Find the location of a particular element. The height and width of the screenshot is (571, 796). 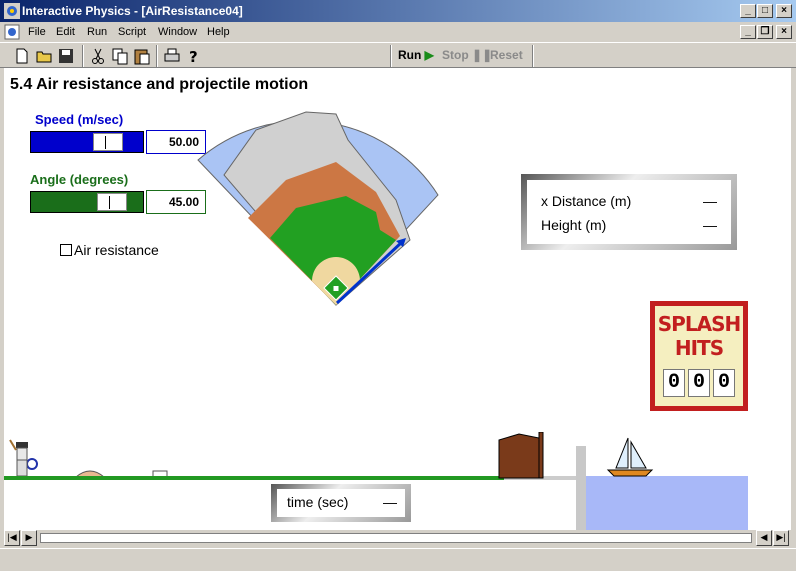

doc-minimize-button: _ is located at coordinates (748, 32).